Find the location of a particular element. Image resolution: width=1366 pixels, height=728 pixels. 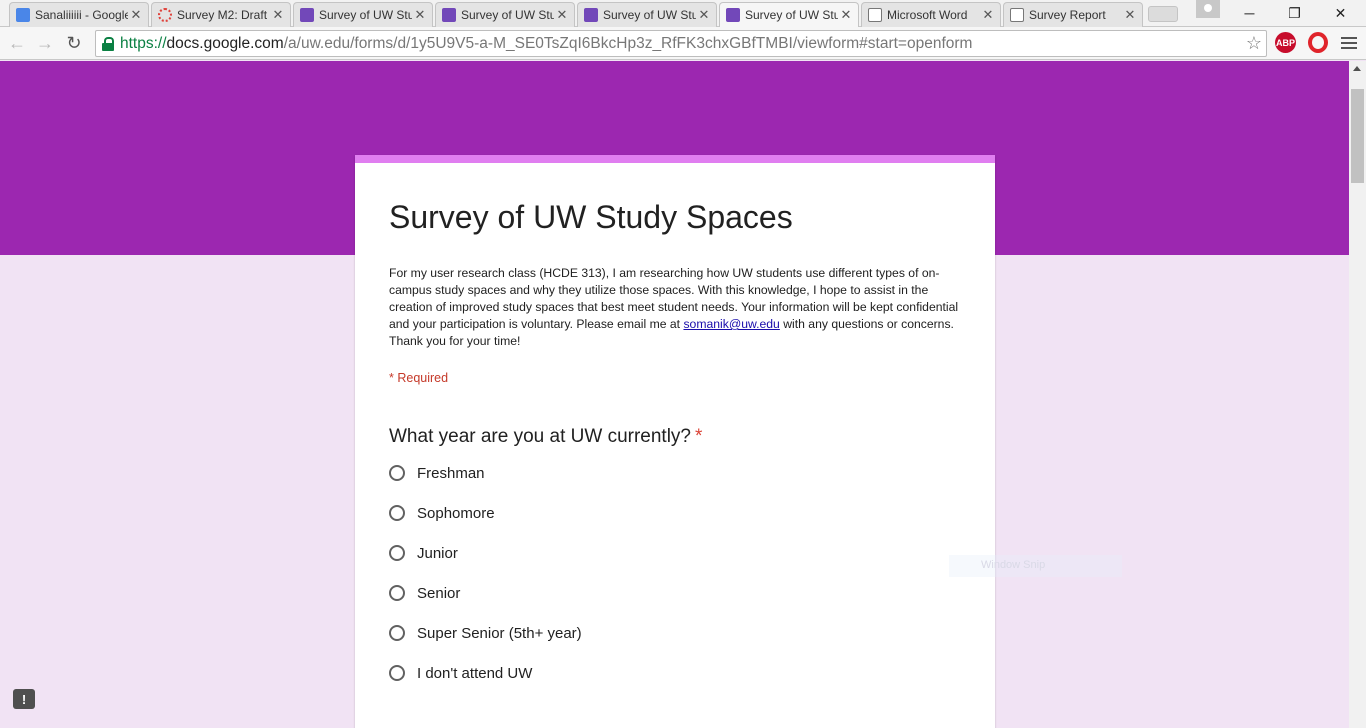

tab-label: Microsoft Word is located at coordinates (927, 15).